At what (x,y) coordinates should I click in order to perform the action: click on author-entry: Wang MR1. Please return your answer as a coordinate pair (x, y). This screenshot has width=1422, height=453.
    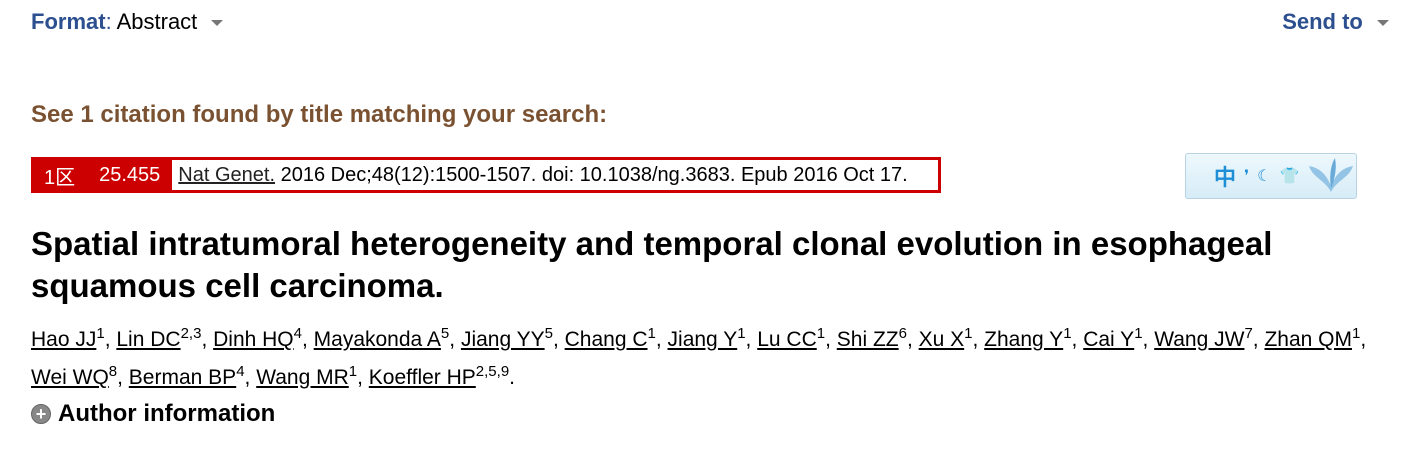
    Looking at the image, I should click on (307, 376).